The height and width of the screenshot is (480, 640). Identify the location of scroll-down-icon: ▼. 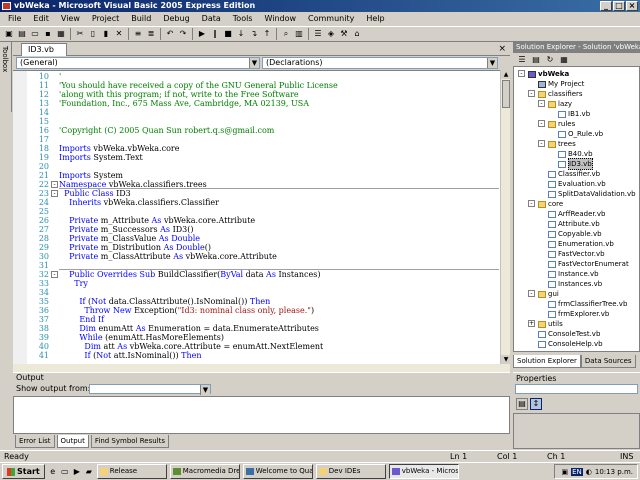
(506, 359).